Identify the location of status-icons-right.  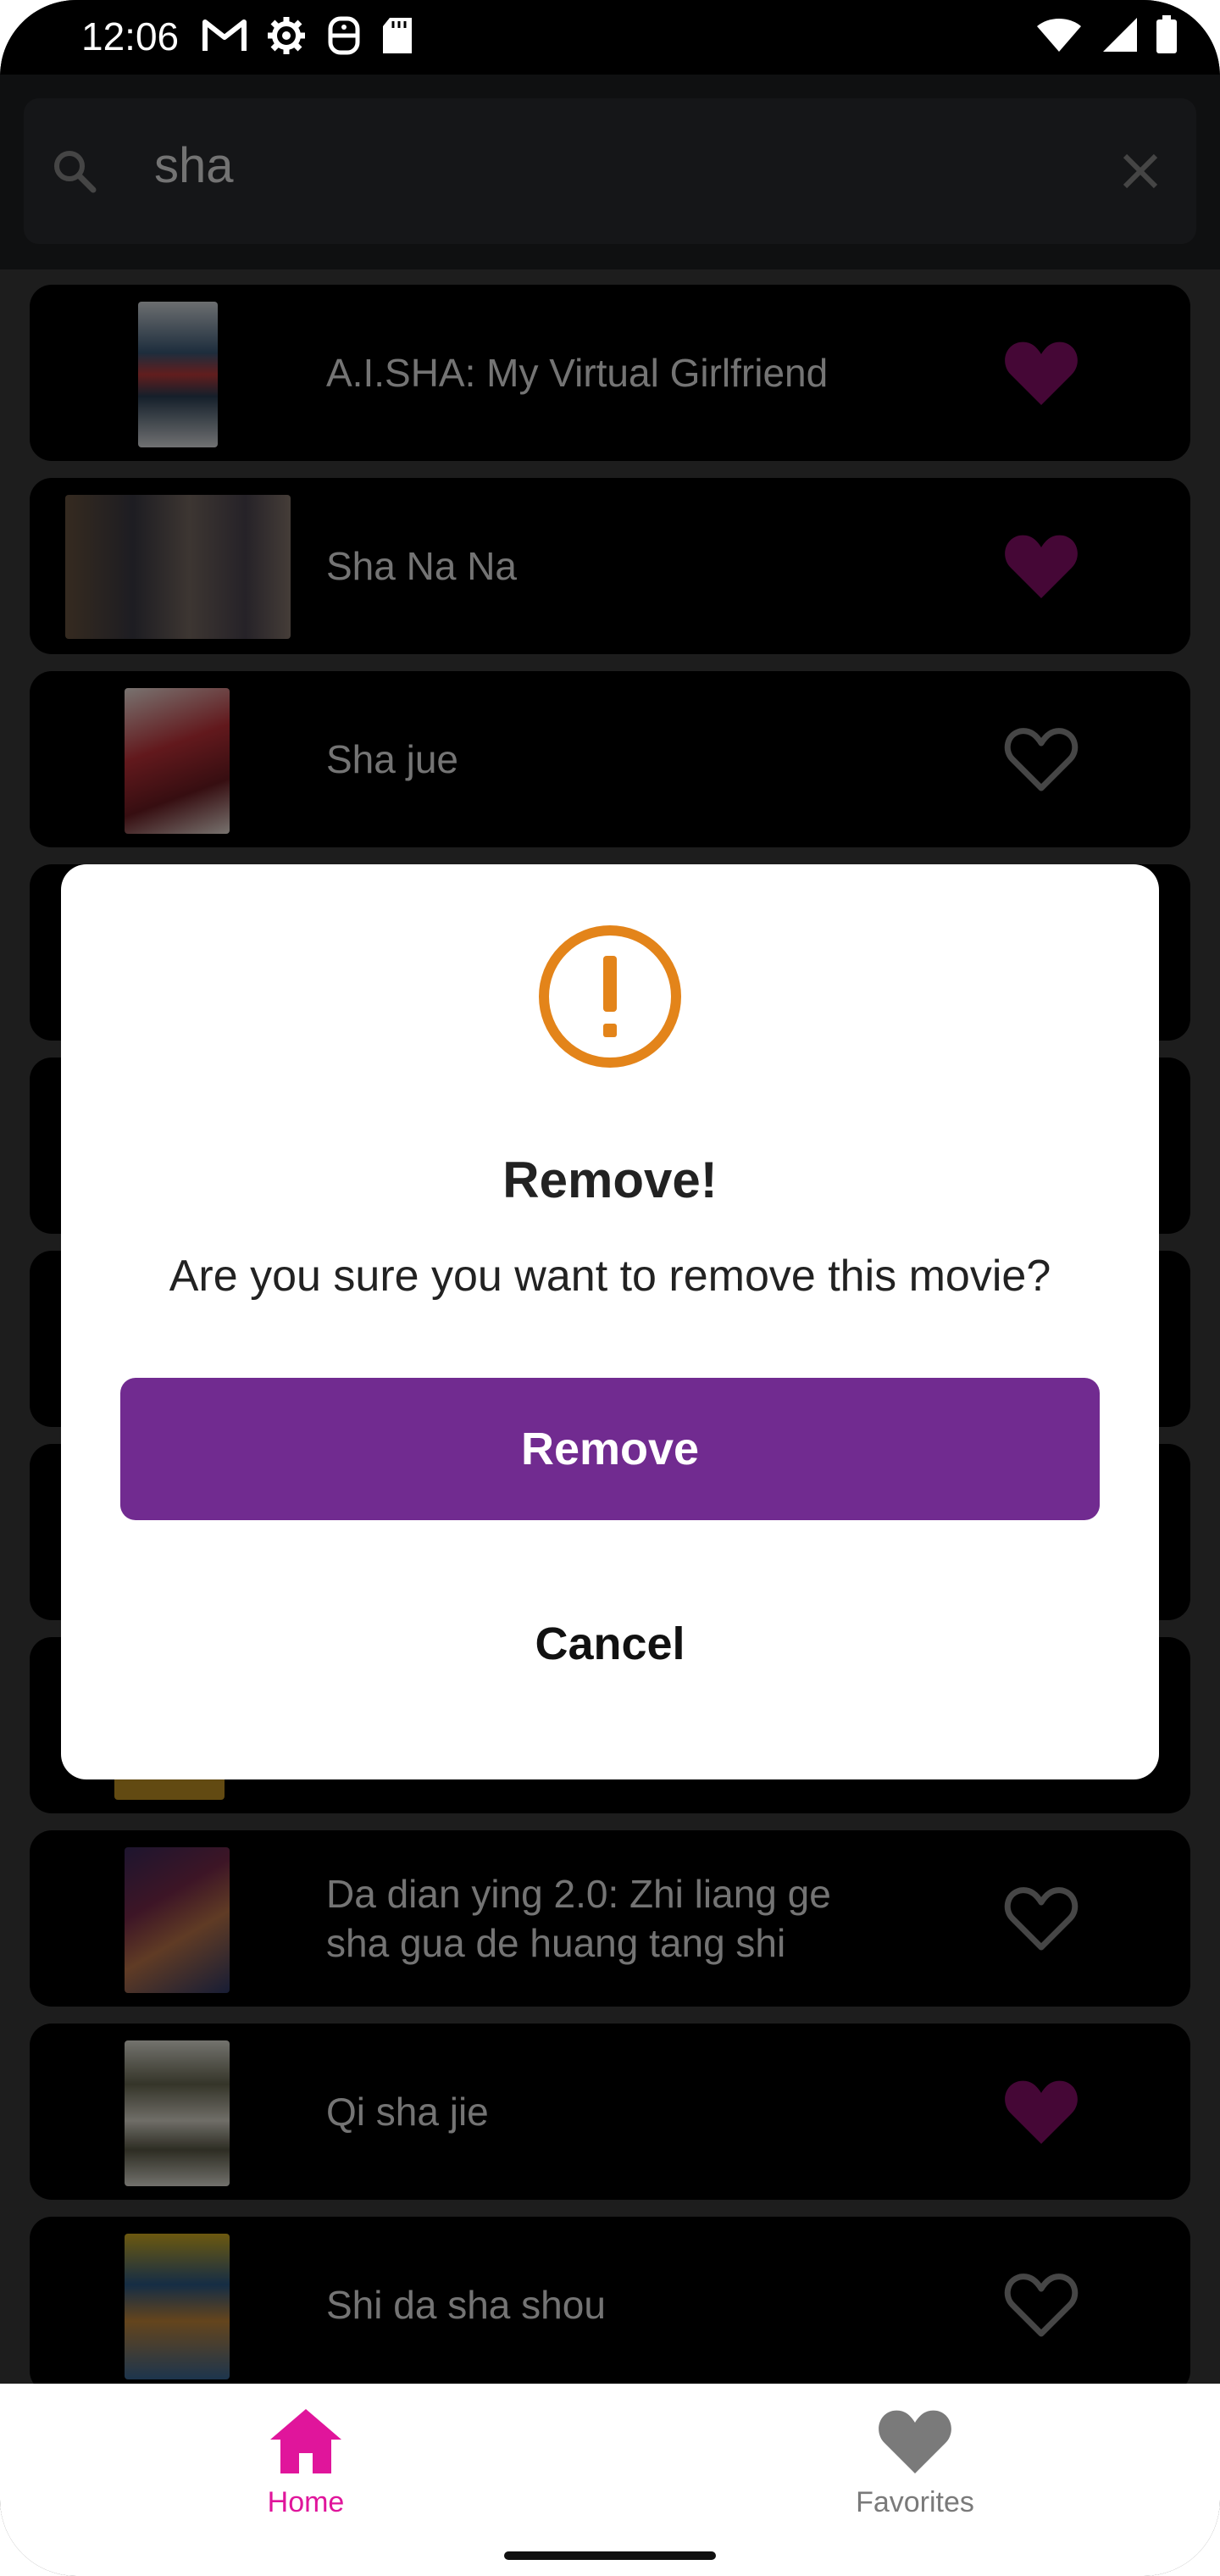
(1106, 34).